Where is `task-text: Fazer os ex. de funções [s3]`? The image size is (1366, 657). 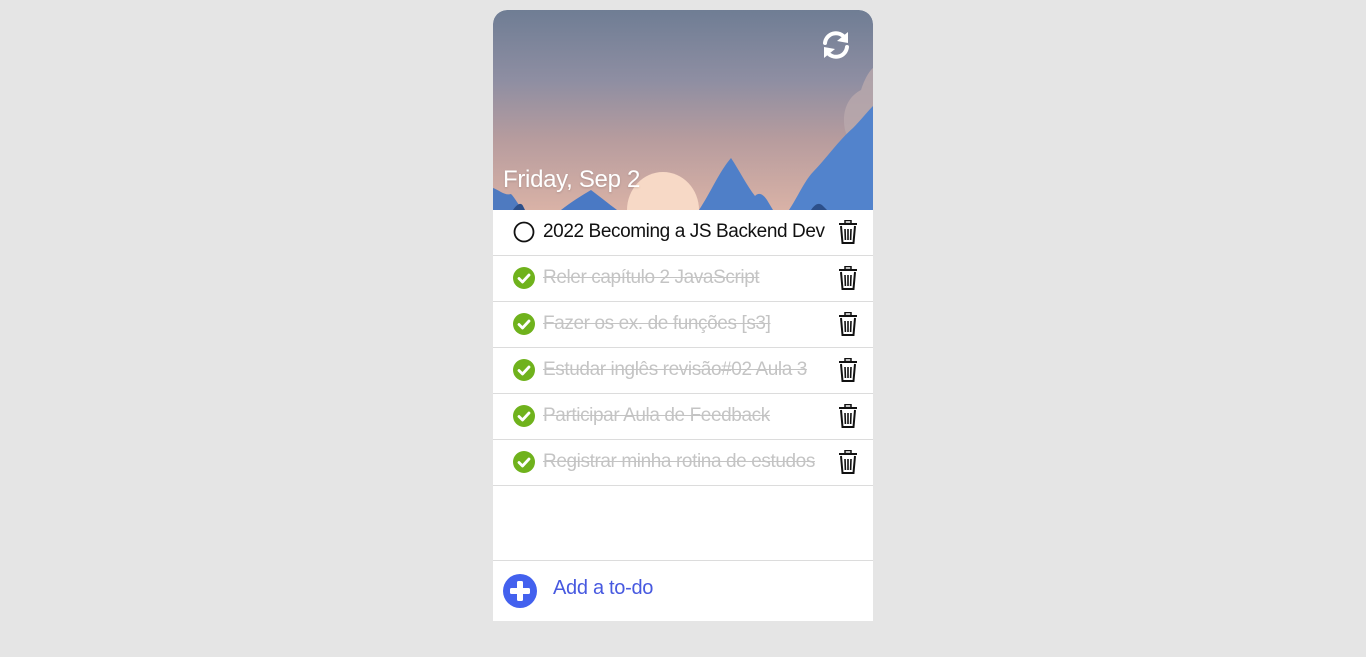
task-text: Fazer os ex. de funções [s3] is located at coordinates (688, 324).